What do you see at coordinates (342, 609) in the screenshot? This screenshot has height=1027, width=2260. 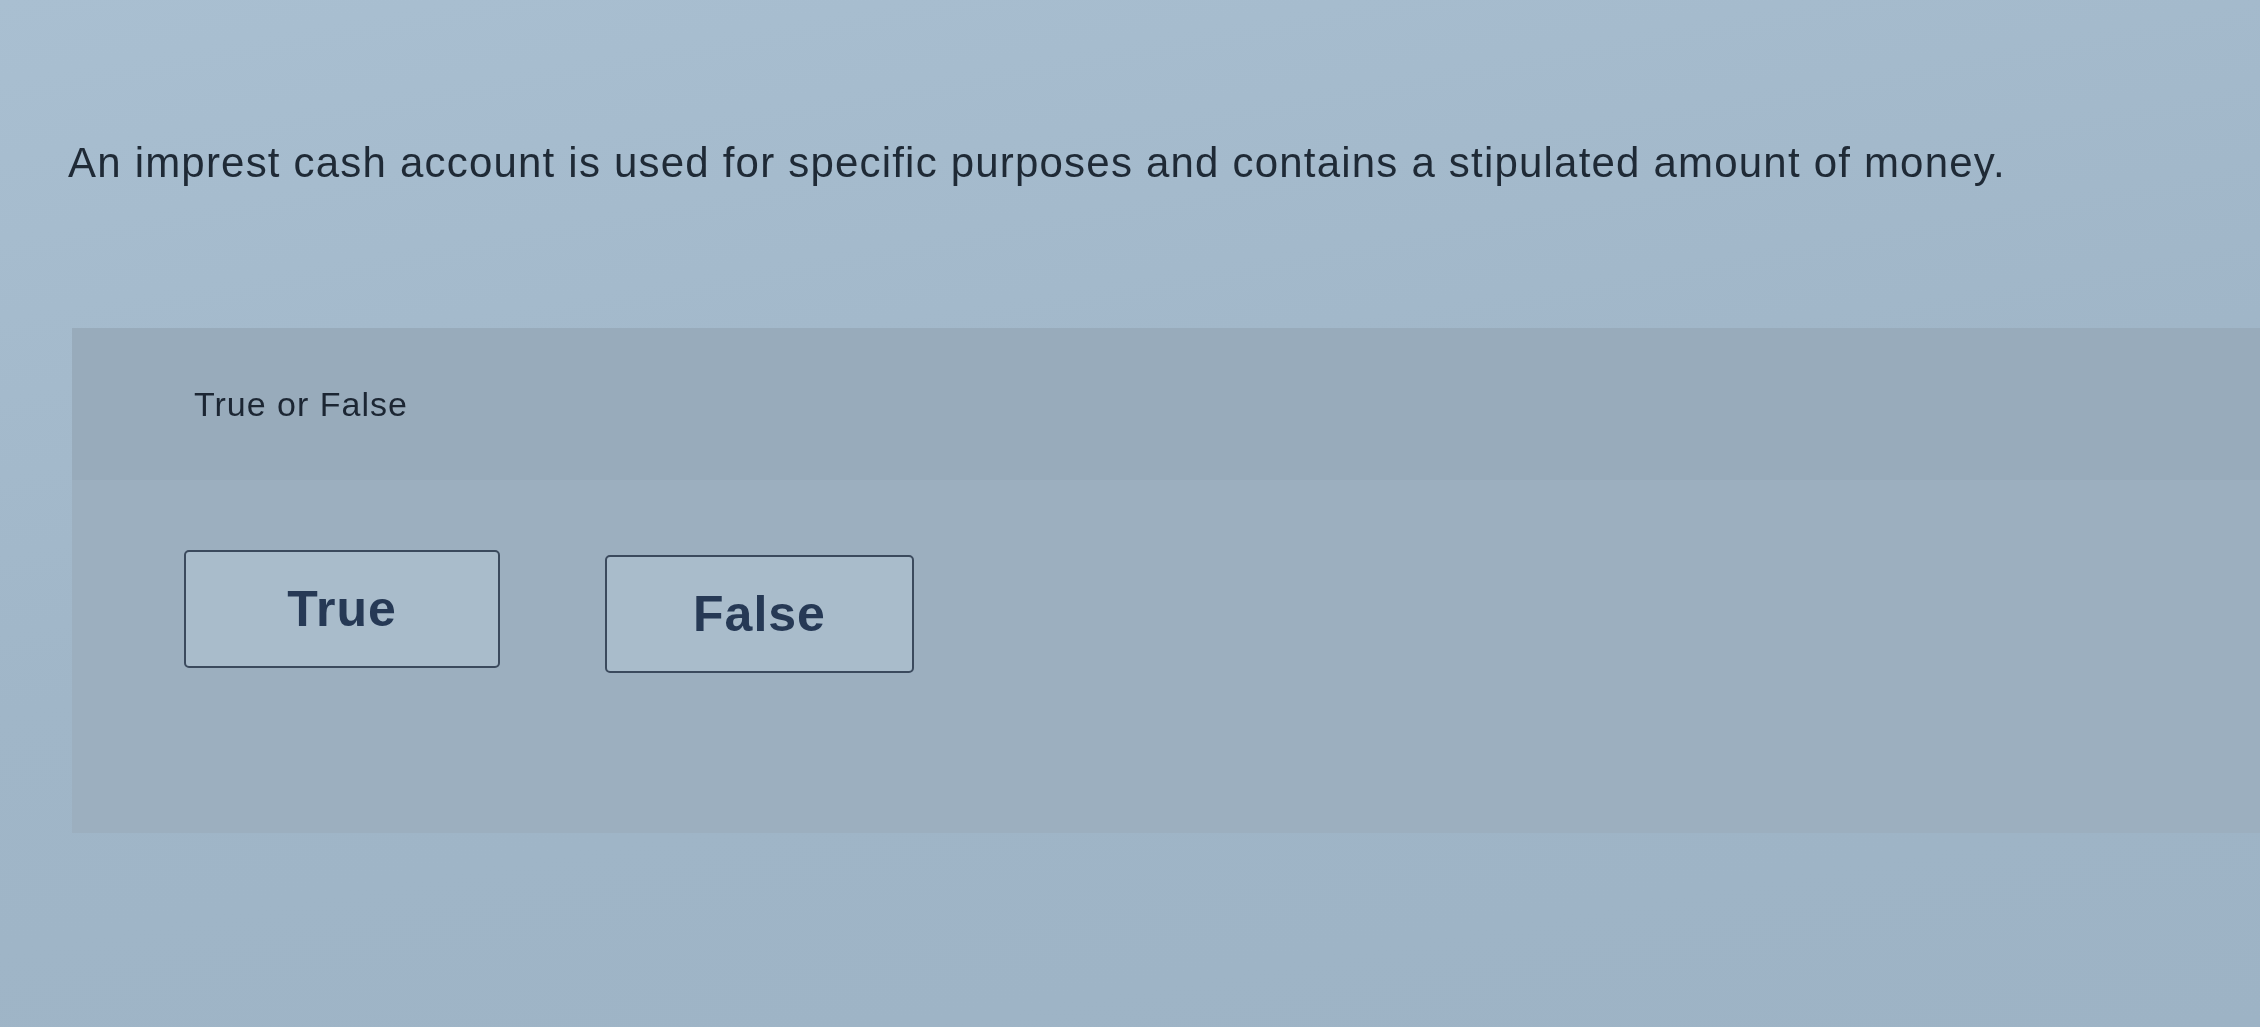 I see `answer-choice-button: True` at bounding box center [342, 609].